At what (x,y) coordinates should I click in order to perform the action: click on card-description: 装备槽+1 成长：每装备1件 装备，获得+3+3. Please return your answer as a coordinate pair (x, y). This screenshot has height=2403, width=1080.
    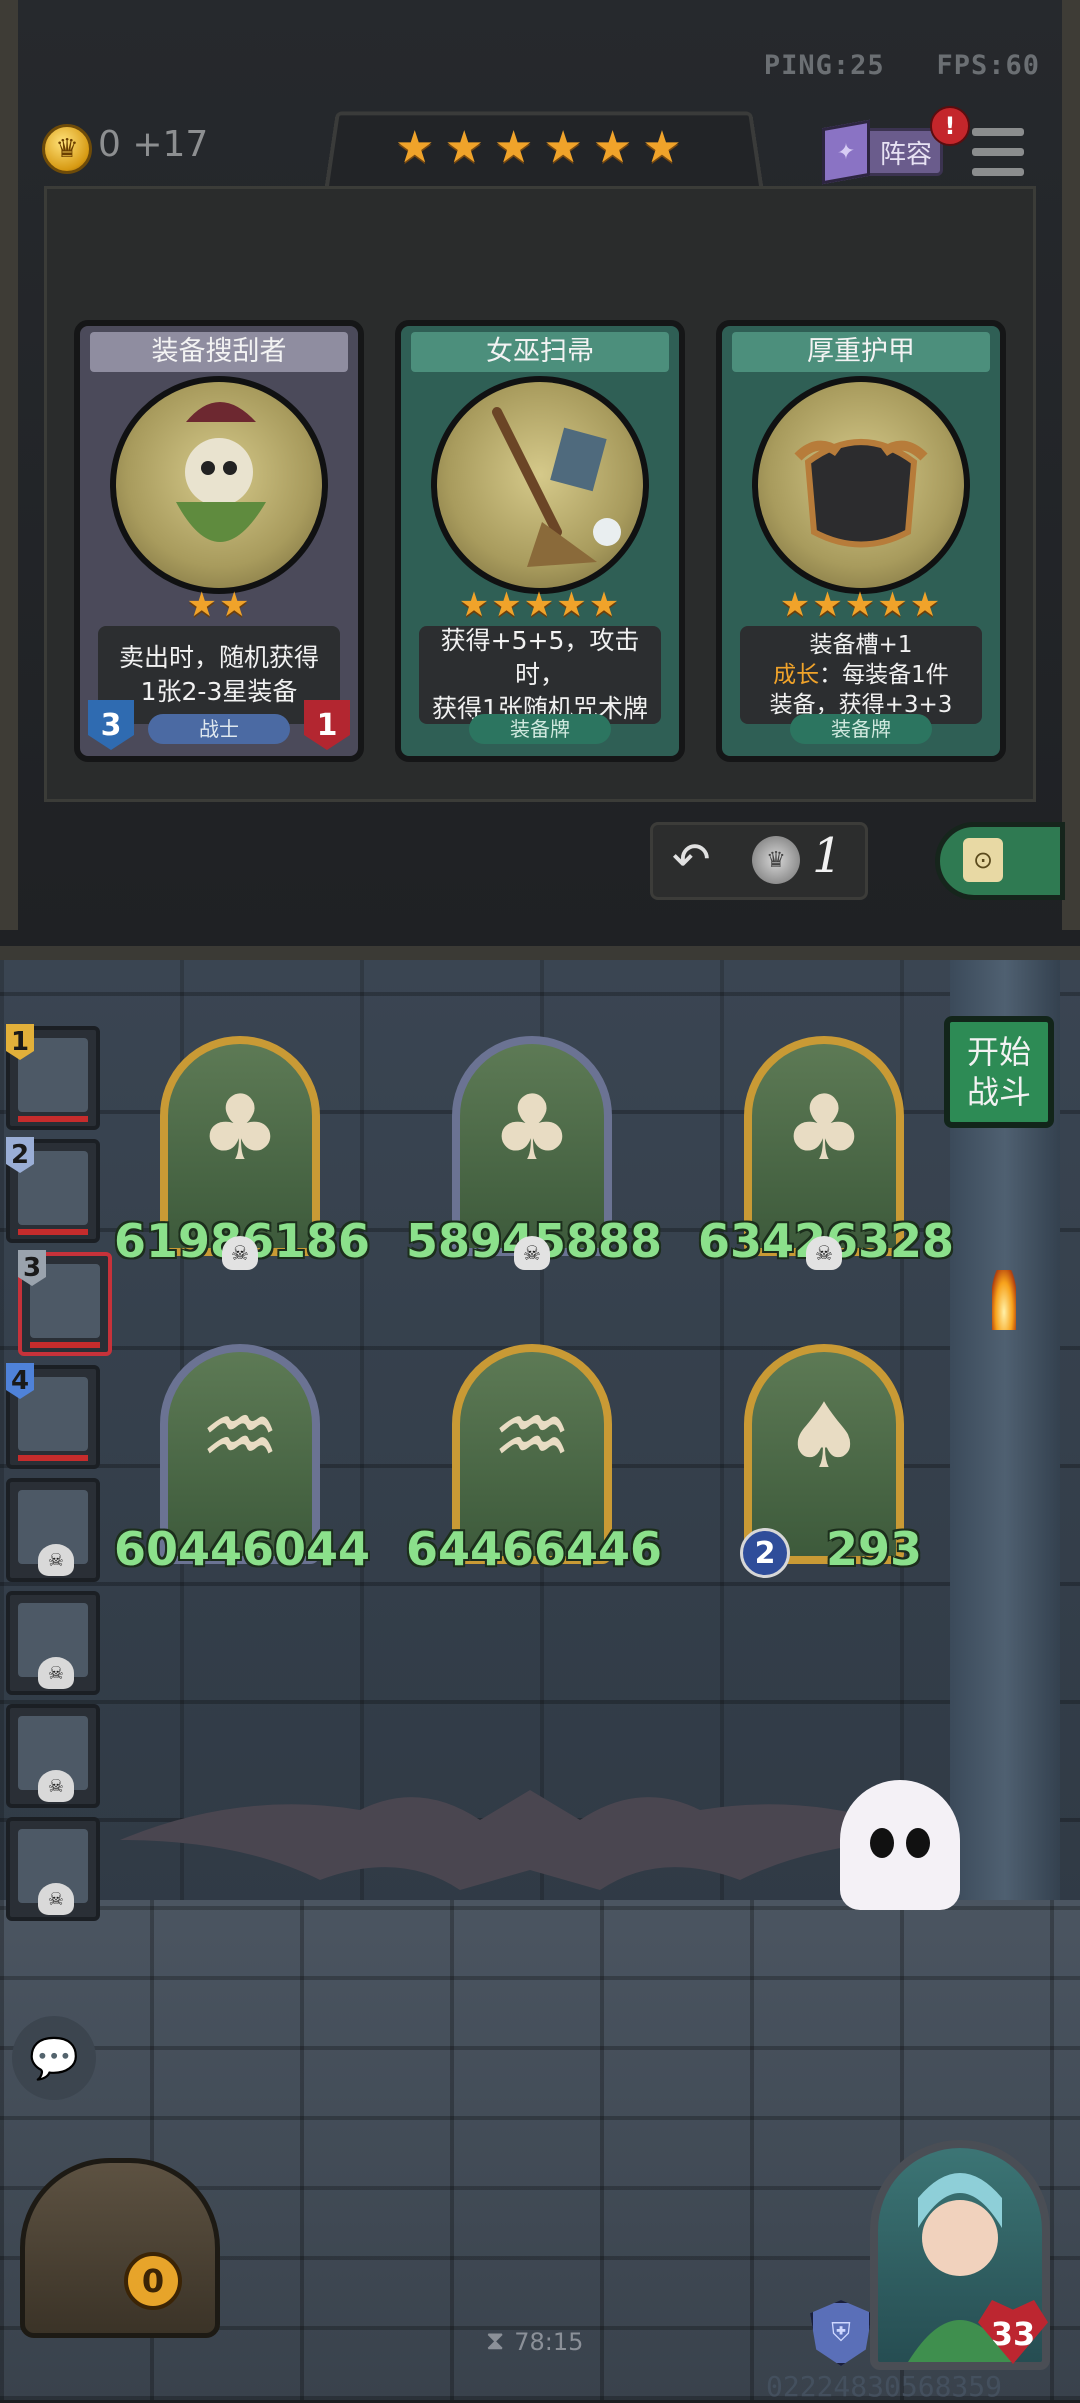
    Looking at the image, I should click on (861, 675).